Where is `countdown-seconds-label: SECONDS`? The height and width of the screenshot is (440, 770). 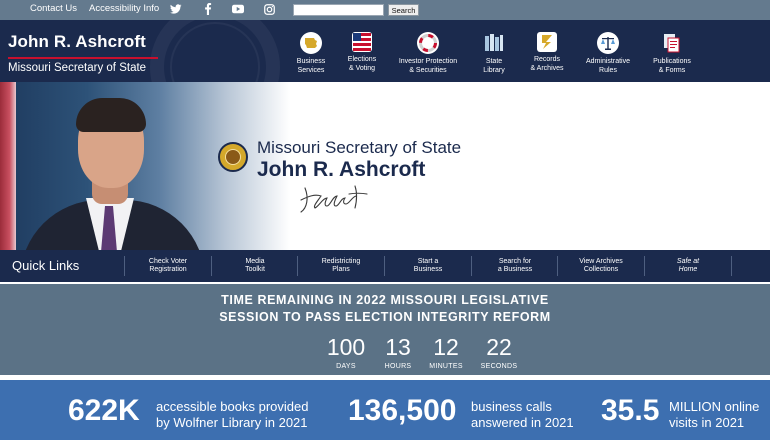 countdown-seconds-label: SECONDS is located at coordinates (499, 366).